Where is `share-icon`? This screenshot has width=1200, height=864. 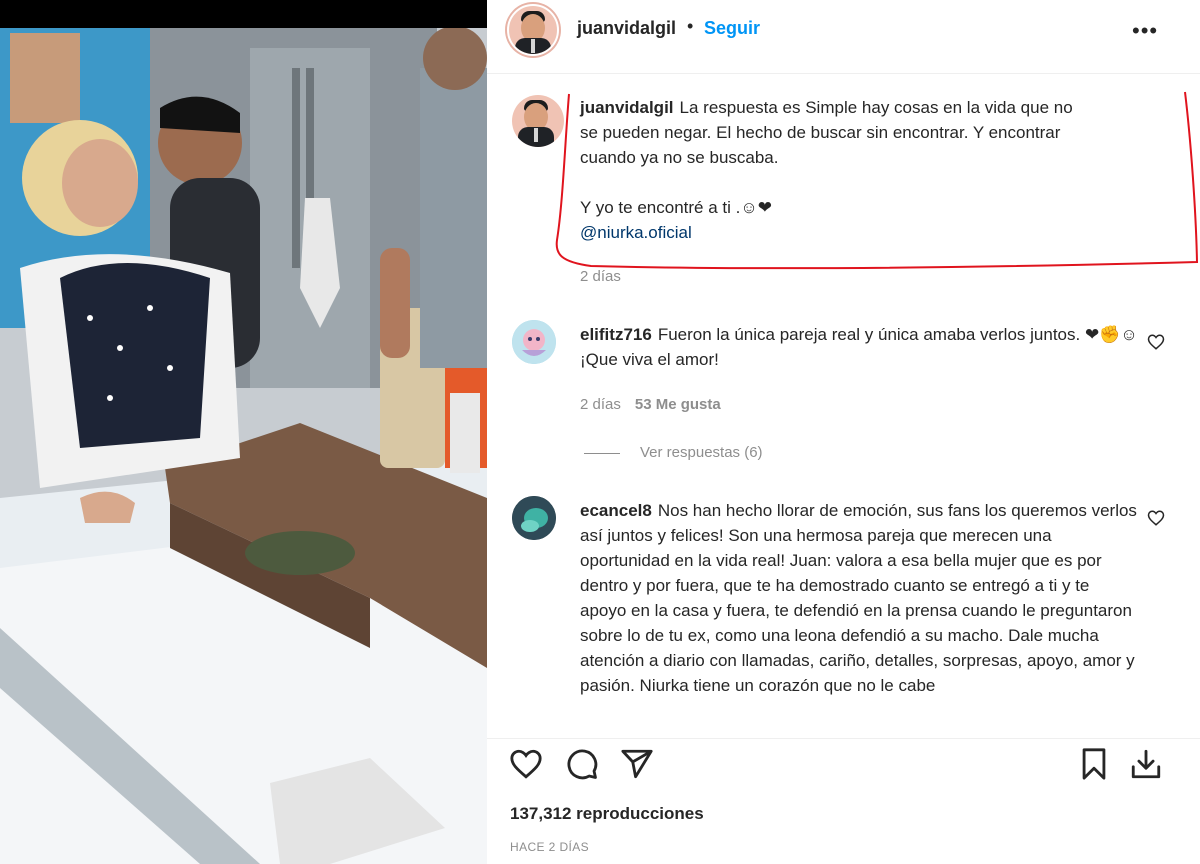 share-icon is located at coordinates (637, 764).